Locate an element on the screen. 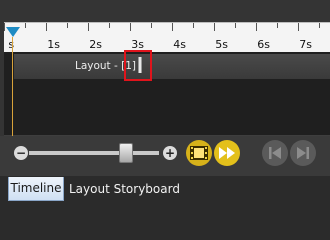 Image resolution: width=330 pixels, height=240 pixels. highlight-box is located at coordinates (138, 65).